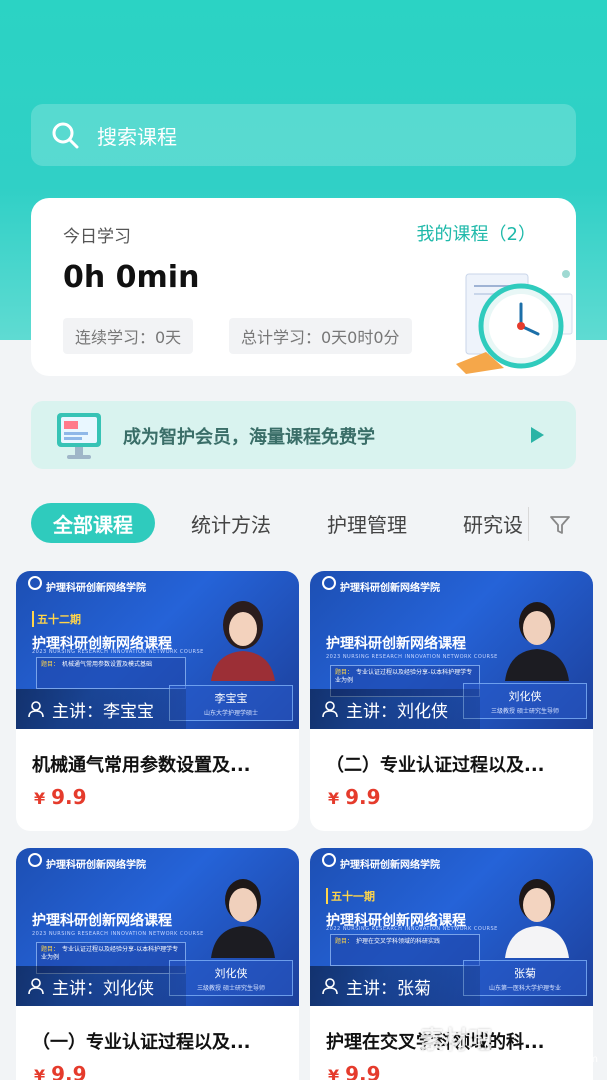  Describe the element at coordinates (525, 973) in the screenshot. I see `teacher-name: 张菊` at that location.